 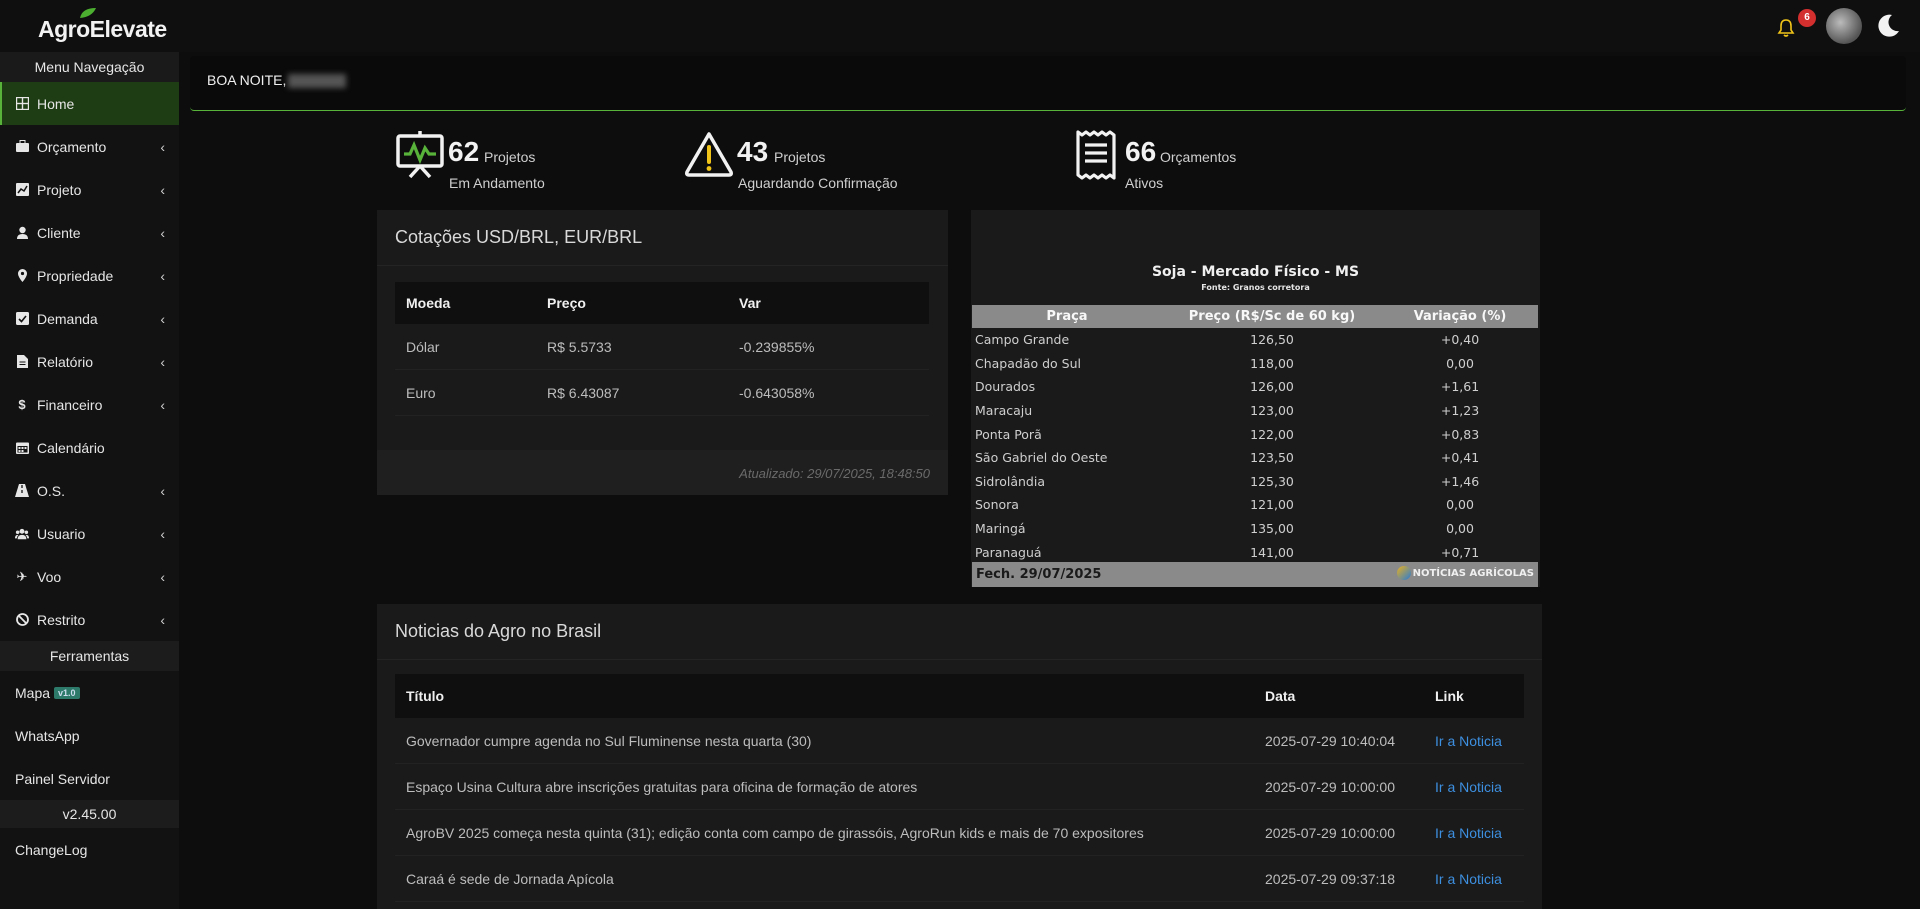 I want to click on bell-icon, so click(x=1786, y=28).